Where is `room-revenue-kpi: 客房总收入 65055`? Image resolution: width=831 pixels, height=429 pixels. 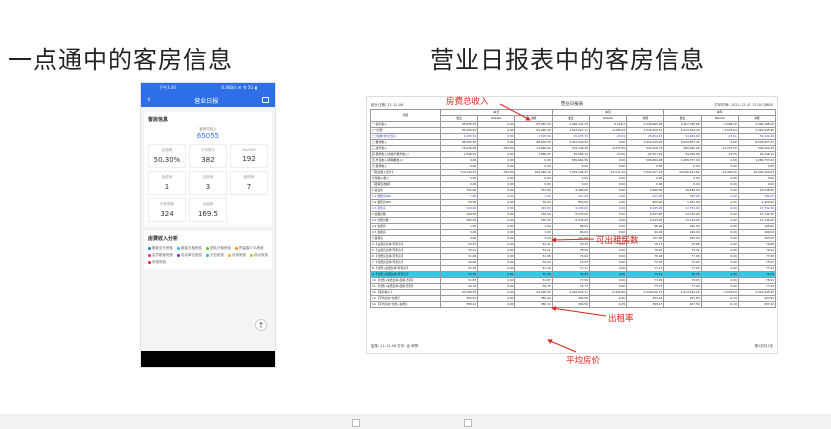
room-revenue-kpi: 客房总收入 65055 is located at coordinates (208, 133).